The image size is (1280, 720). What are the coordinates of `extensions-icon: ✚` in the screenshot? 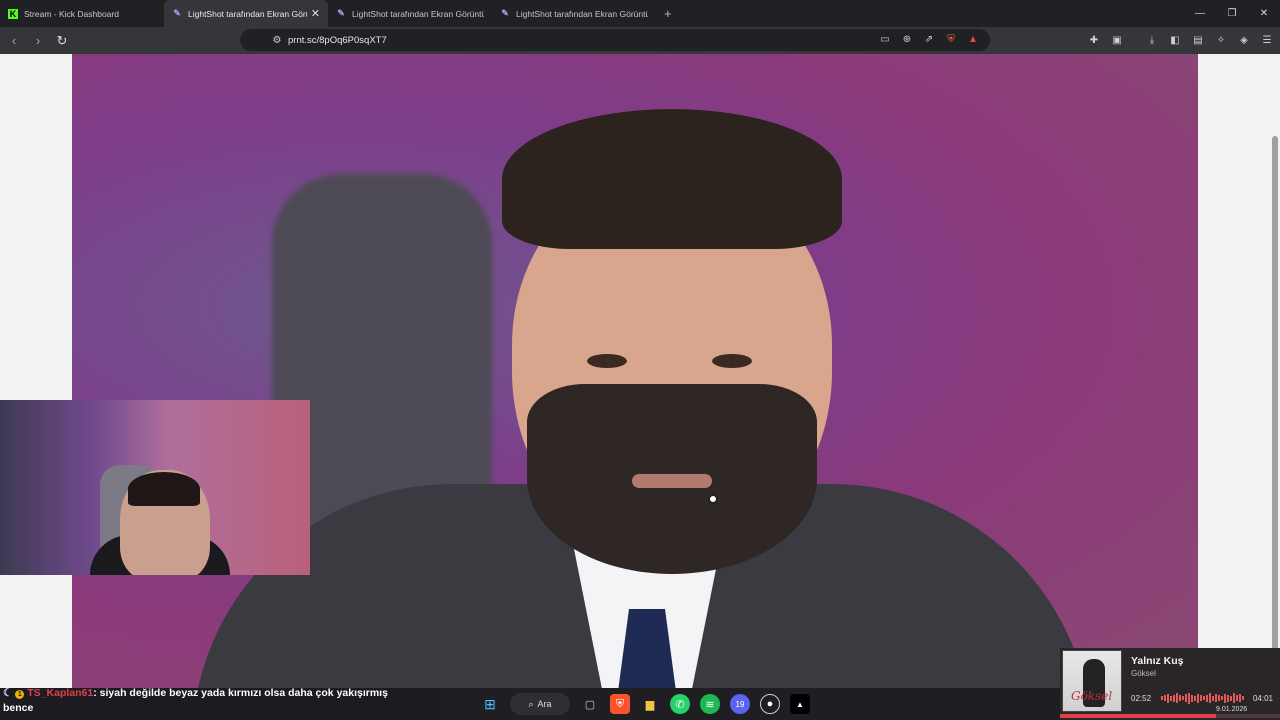 It's located at (1094, 40).